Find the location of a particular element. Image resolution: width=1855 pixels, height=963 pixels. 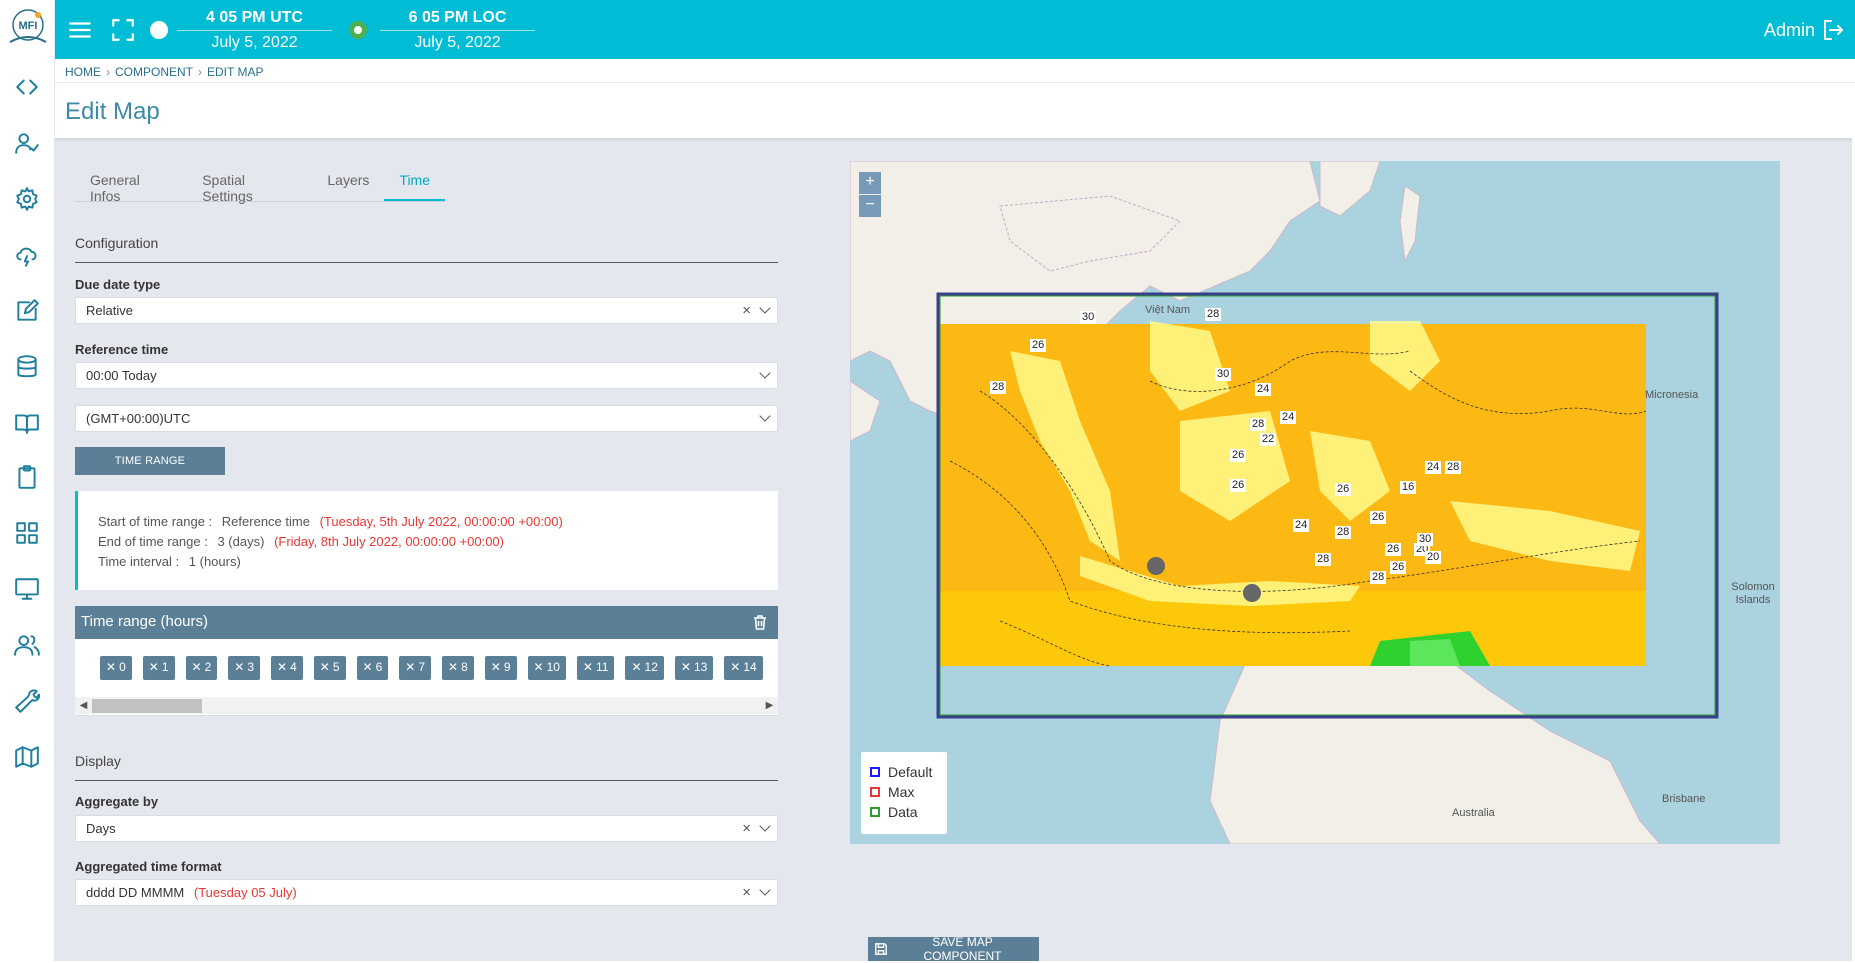

weather-storm-icon is located at coordinates (27, 255).